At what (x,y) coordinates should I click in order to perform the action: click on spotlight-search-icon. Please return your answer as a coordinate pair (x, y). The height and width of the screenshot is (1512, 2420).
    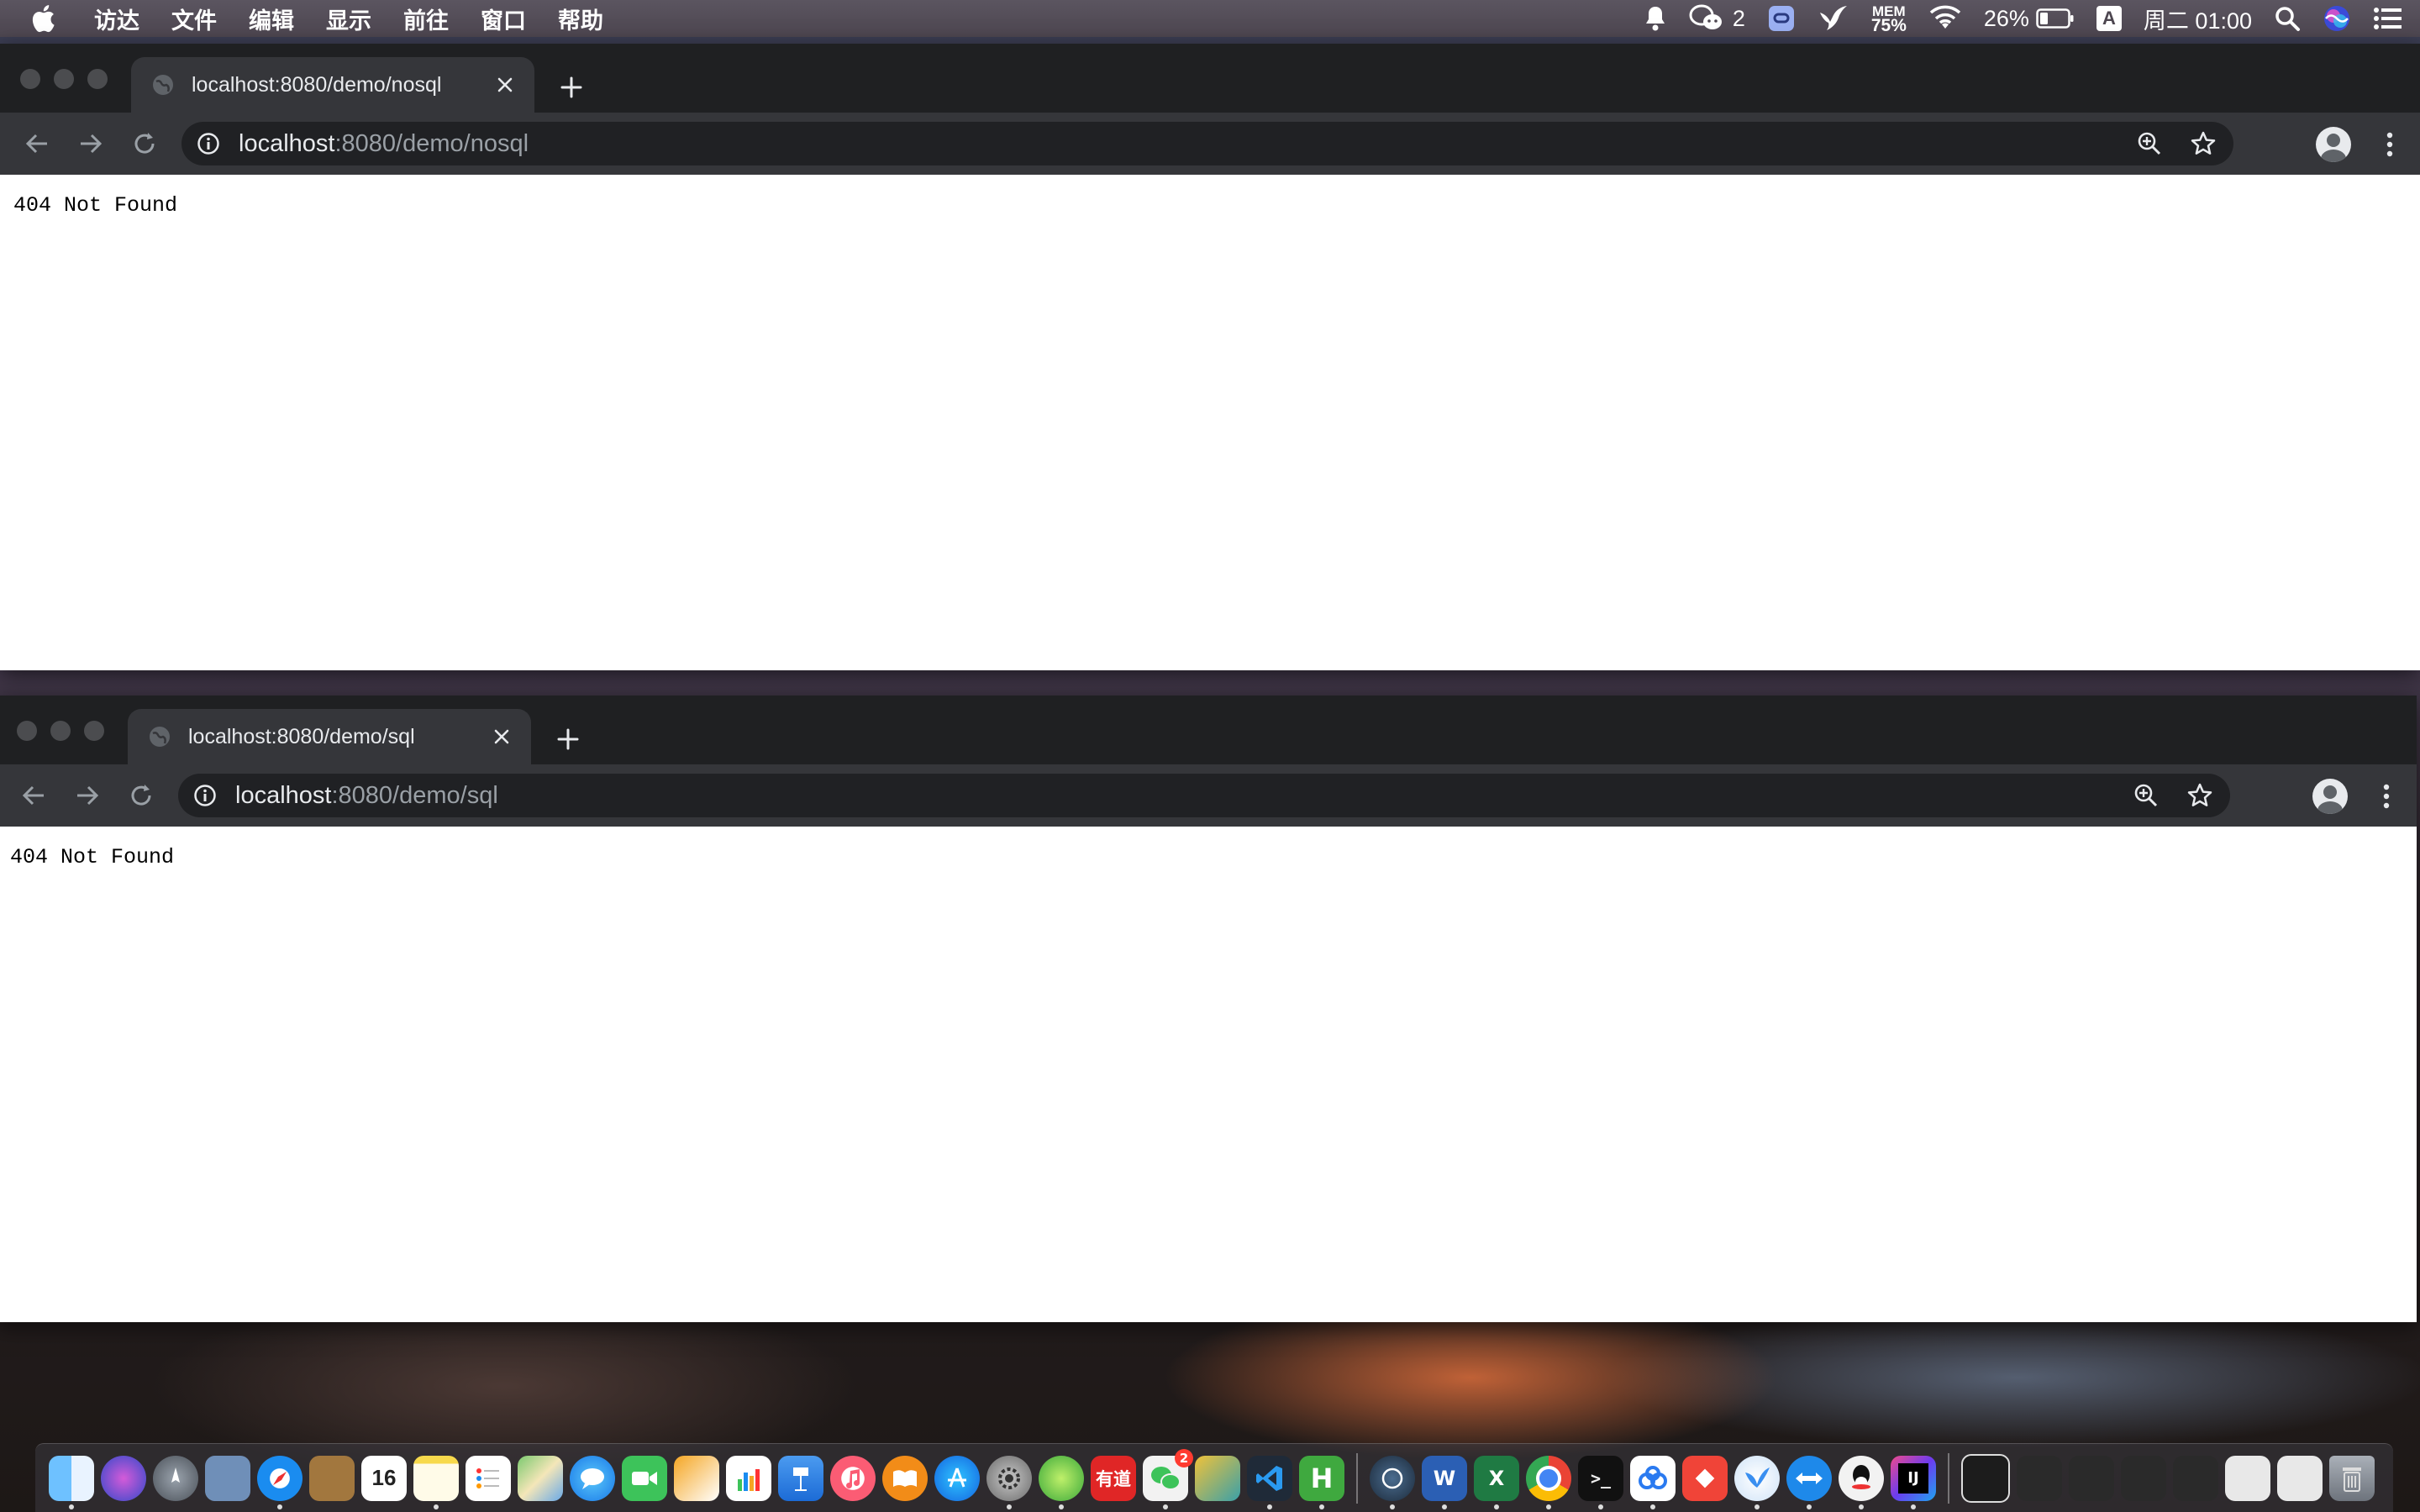
    Looking at the image, I should click on (2287, 18).